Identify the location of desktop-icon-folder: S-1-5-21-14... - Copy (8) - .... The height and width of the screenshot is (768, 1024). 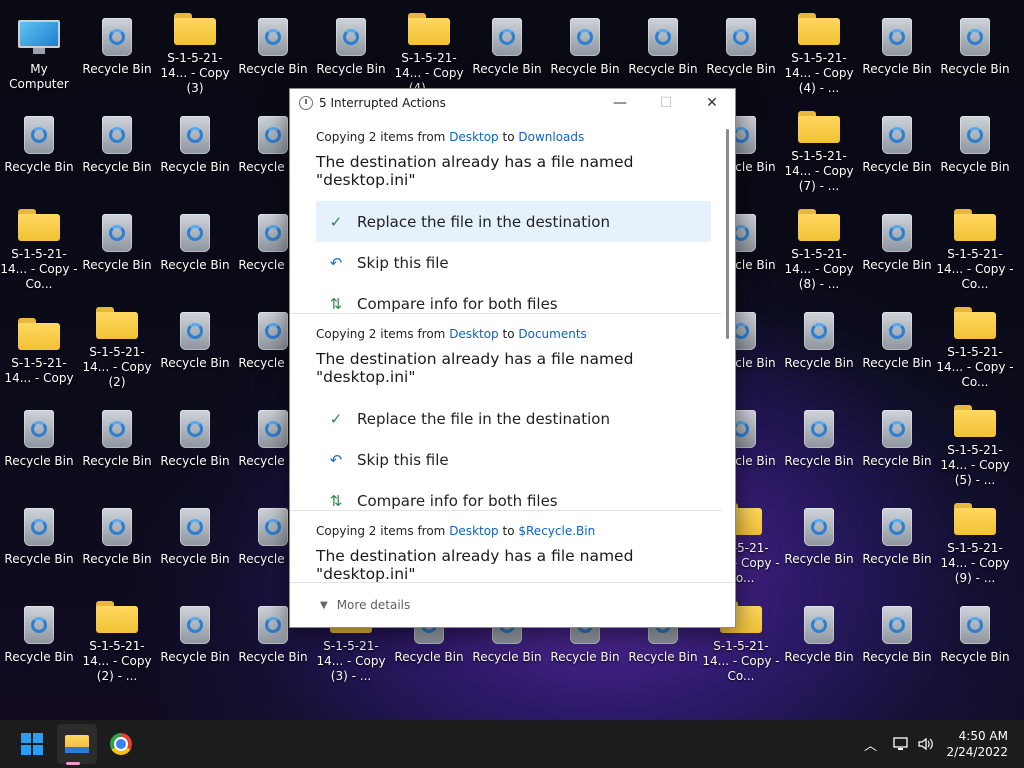
(819, 246).